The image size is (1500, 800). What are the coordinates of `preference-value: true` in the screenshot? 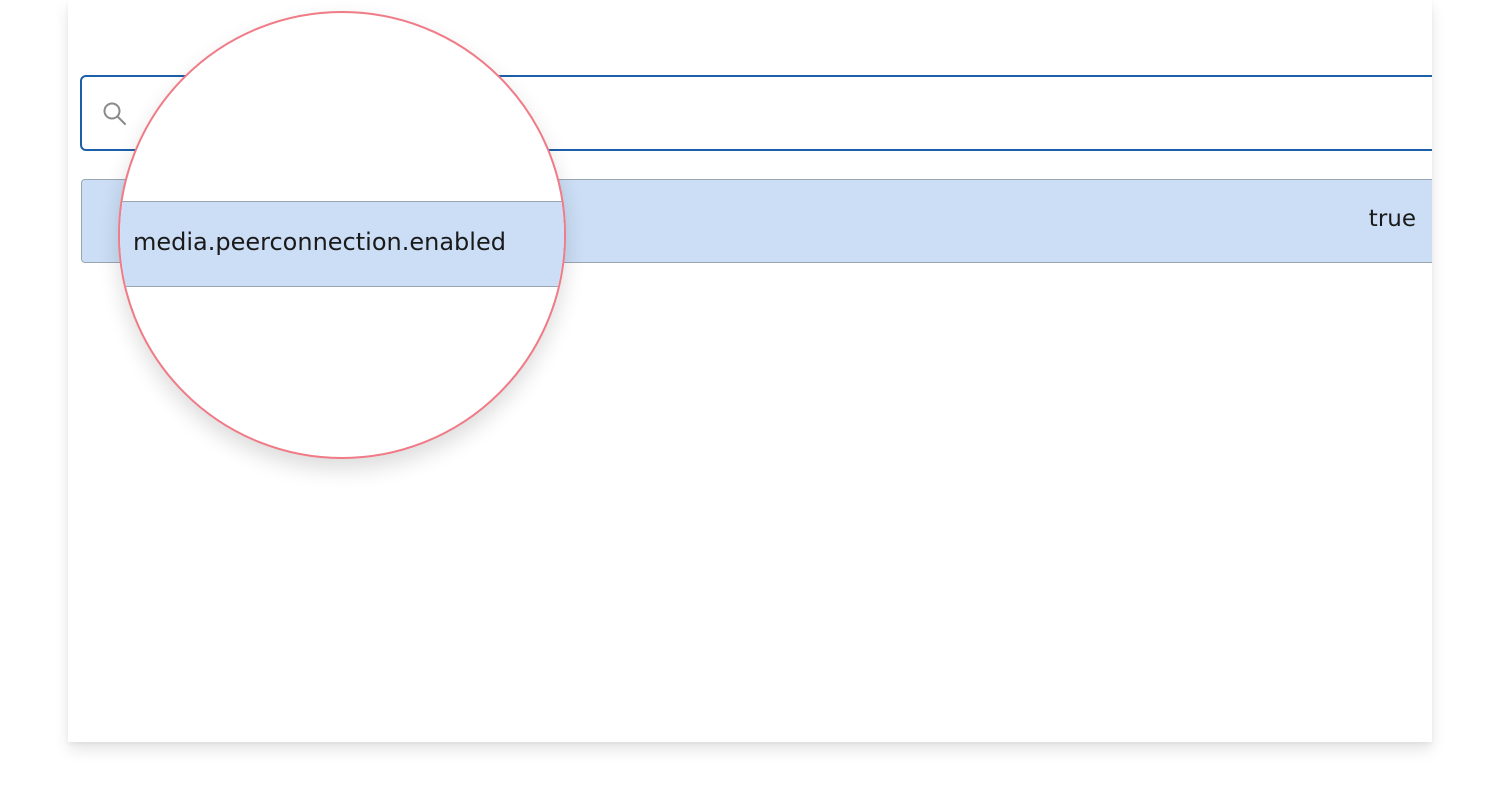 It's located at (1392, 219).